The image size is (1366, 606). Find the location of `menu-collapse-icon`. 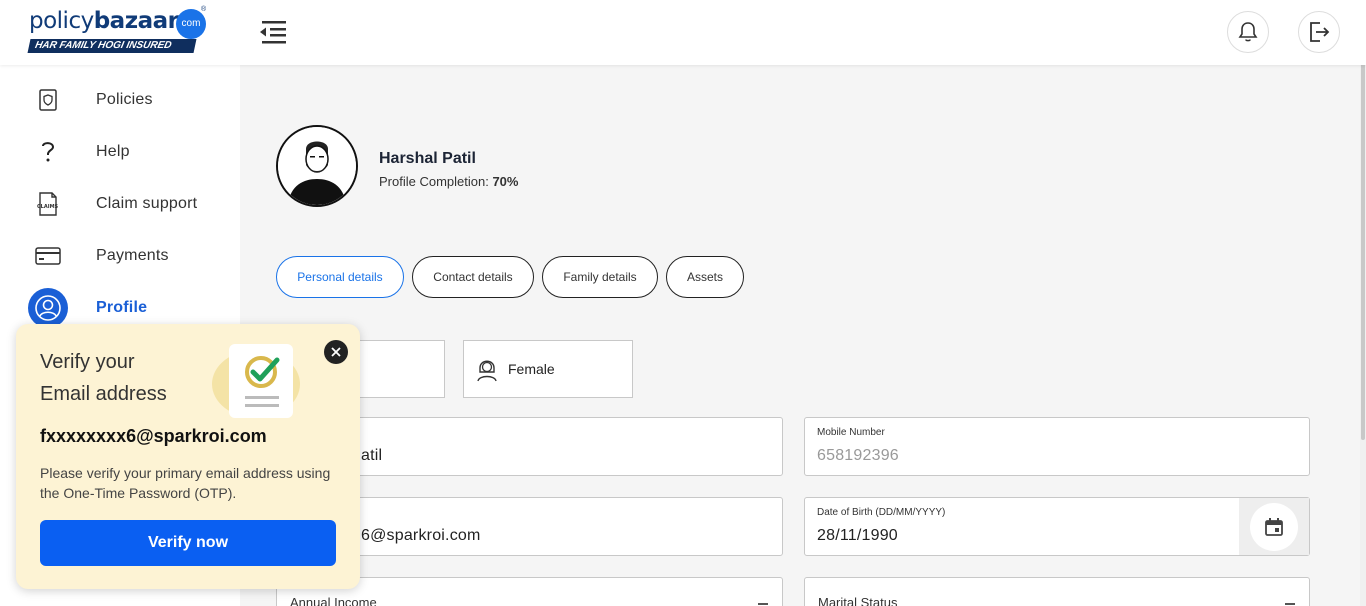

menu-collapse-icon is located at coordinates (273, 32).